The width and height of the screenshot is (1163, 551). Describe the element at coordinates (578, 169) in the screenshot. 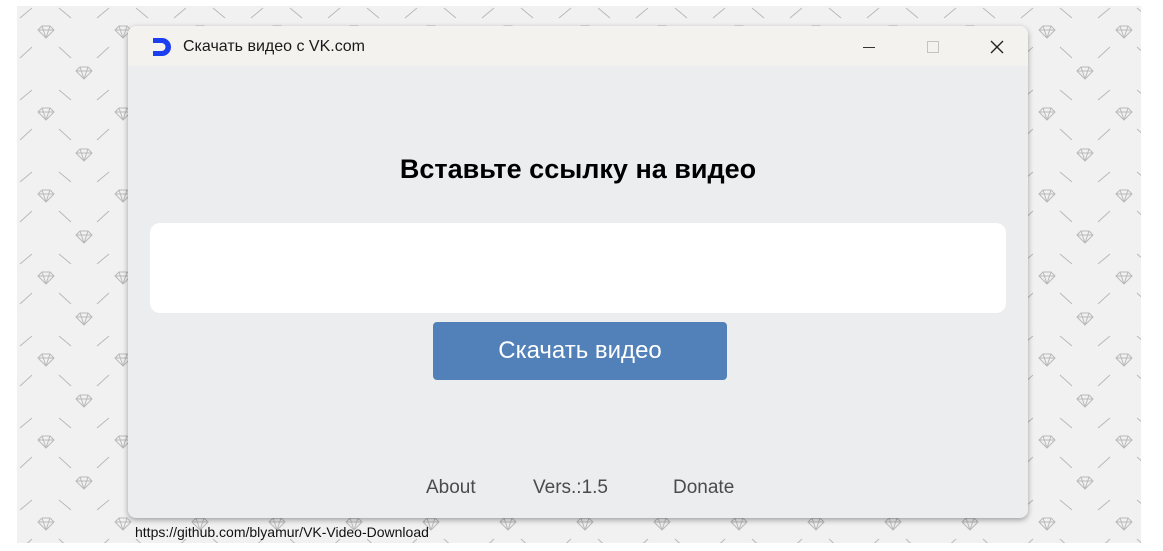

I see `page-heading: Вставьте ссылку на видео` at that location.